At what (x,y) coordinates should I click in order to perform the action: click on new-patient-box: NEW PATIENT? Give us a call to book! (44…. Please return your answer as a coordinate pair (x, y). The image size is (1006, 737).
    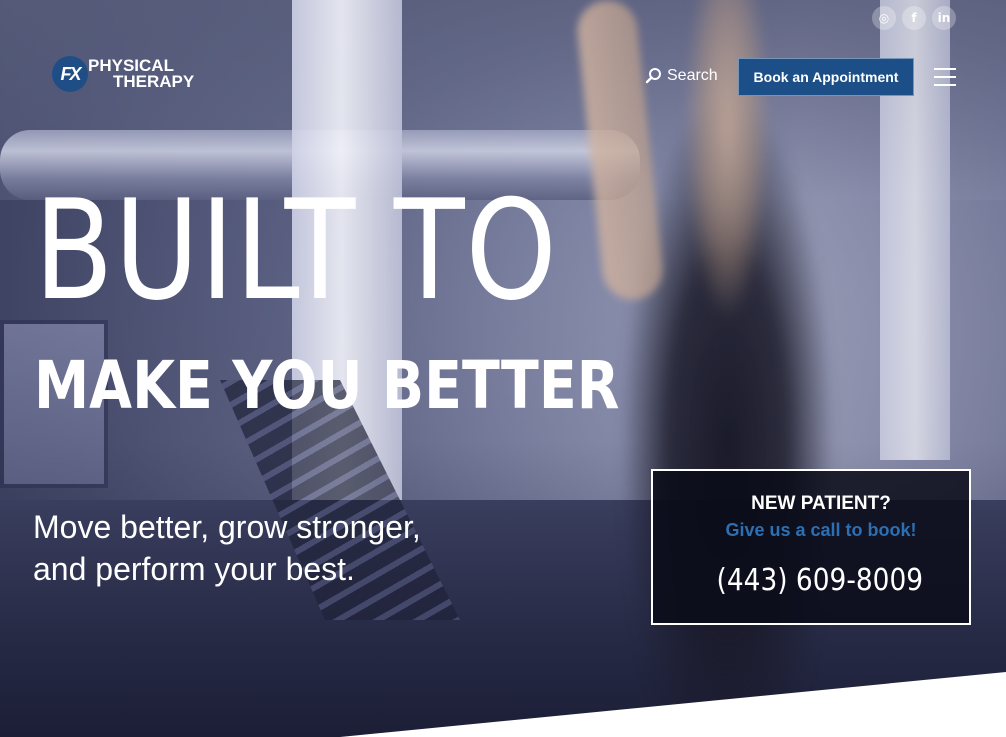
    Looking at the image, I should click on (811, 547).